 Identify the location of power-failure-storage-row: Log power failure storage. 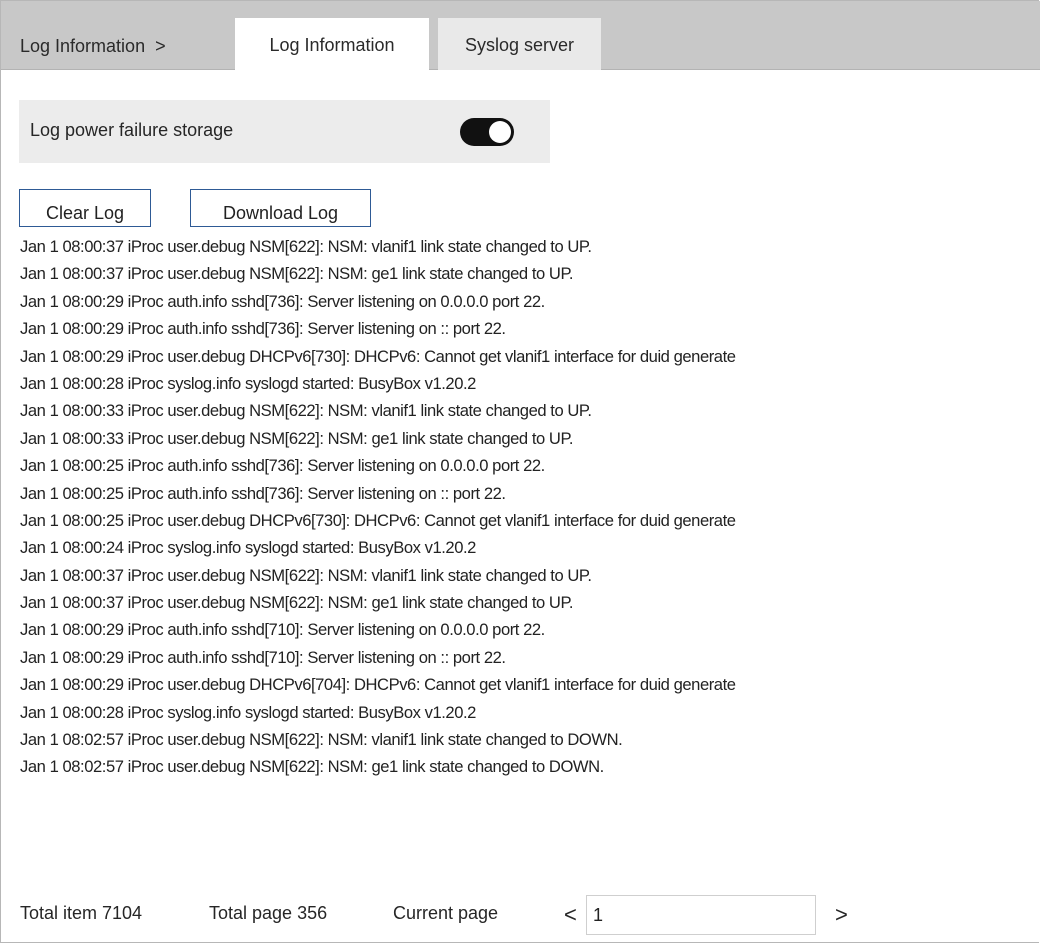
(284, 131).